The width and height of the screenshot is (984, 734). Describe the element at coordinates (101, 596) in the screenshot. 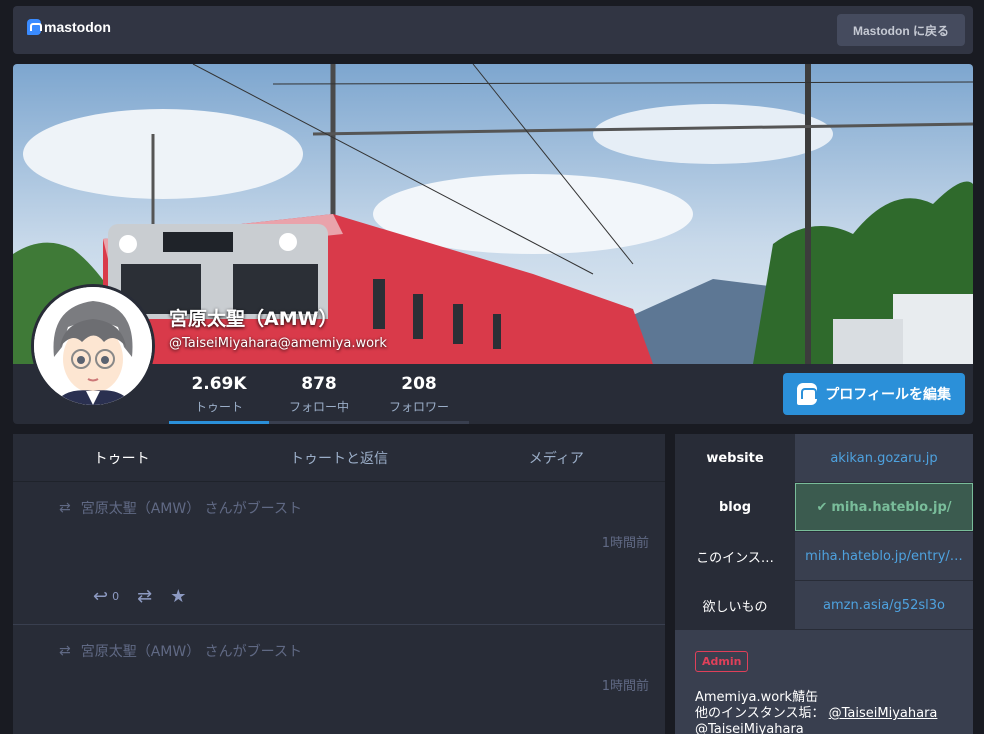

I see `reply-icon: ↩` at that location.